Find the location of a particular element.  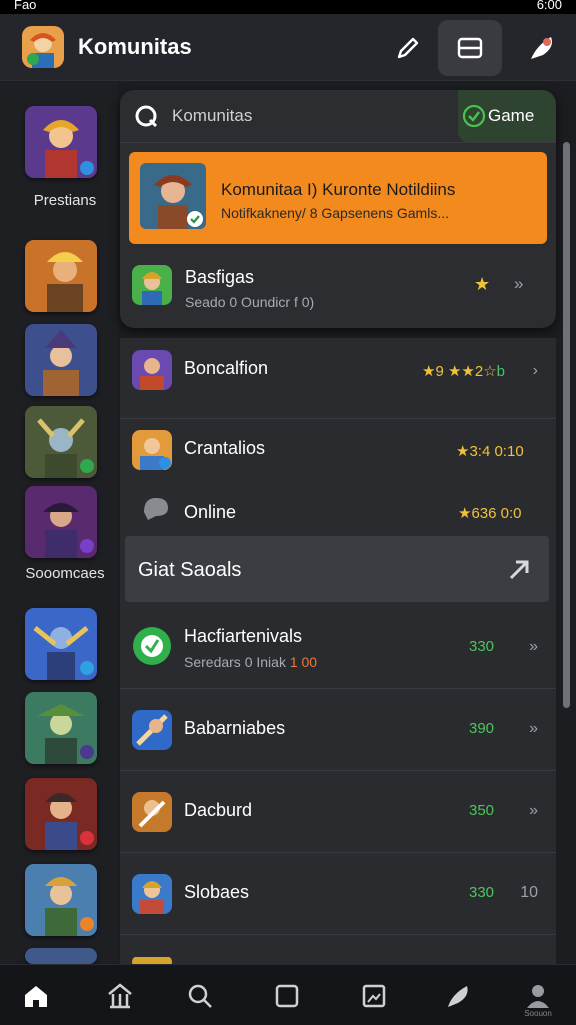

item-icon is located at coordinates (152, 285).